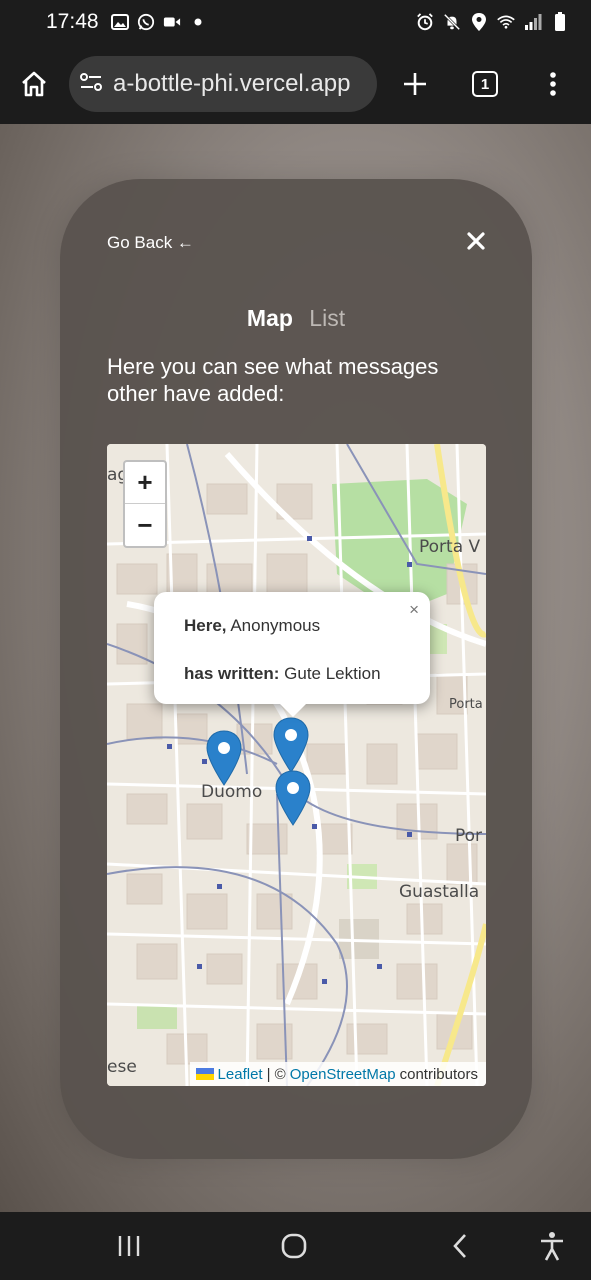 The height and width of the screenshot is (1280, 591). What do you see at coordinates (275, 625) in the screenshot?
I see `popup-author: Anonymous` at bounding box center [275, 625].